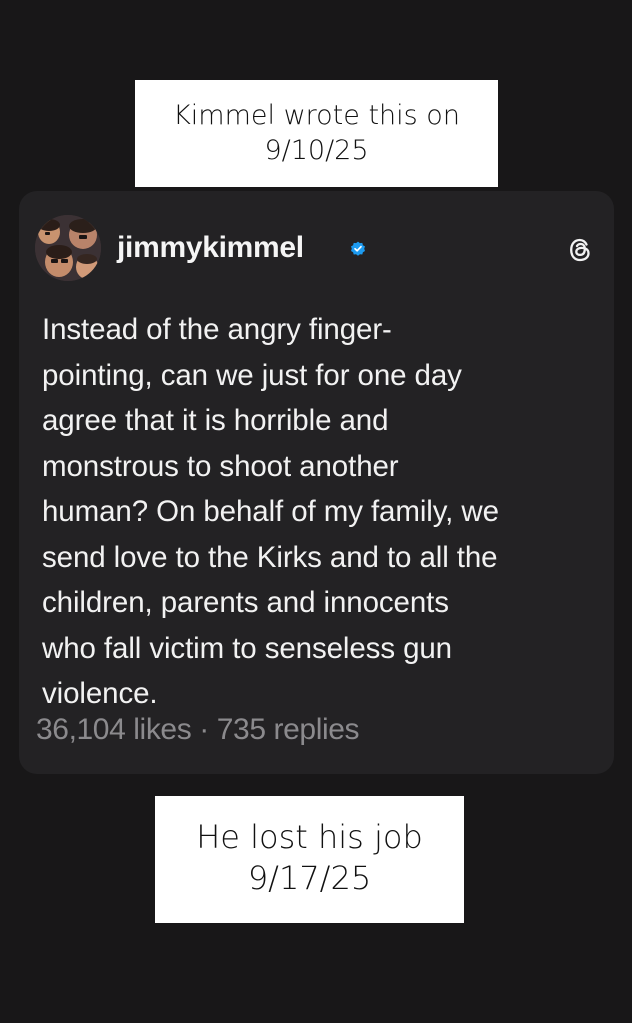  I want to click on post-text-line: children, parents and innocents, so click(245, 602).